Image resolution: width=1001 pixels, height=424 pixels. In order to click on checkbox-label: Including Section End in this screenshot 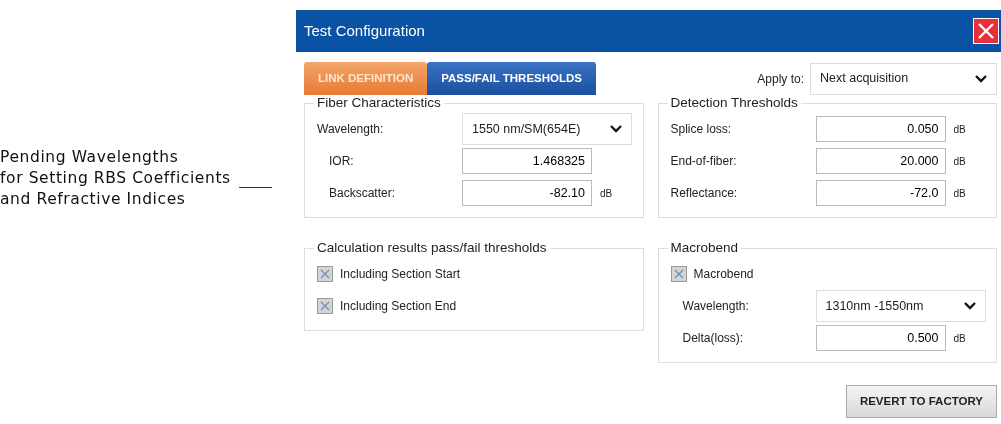, I will do `click(398, 306)`.